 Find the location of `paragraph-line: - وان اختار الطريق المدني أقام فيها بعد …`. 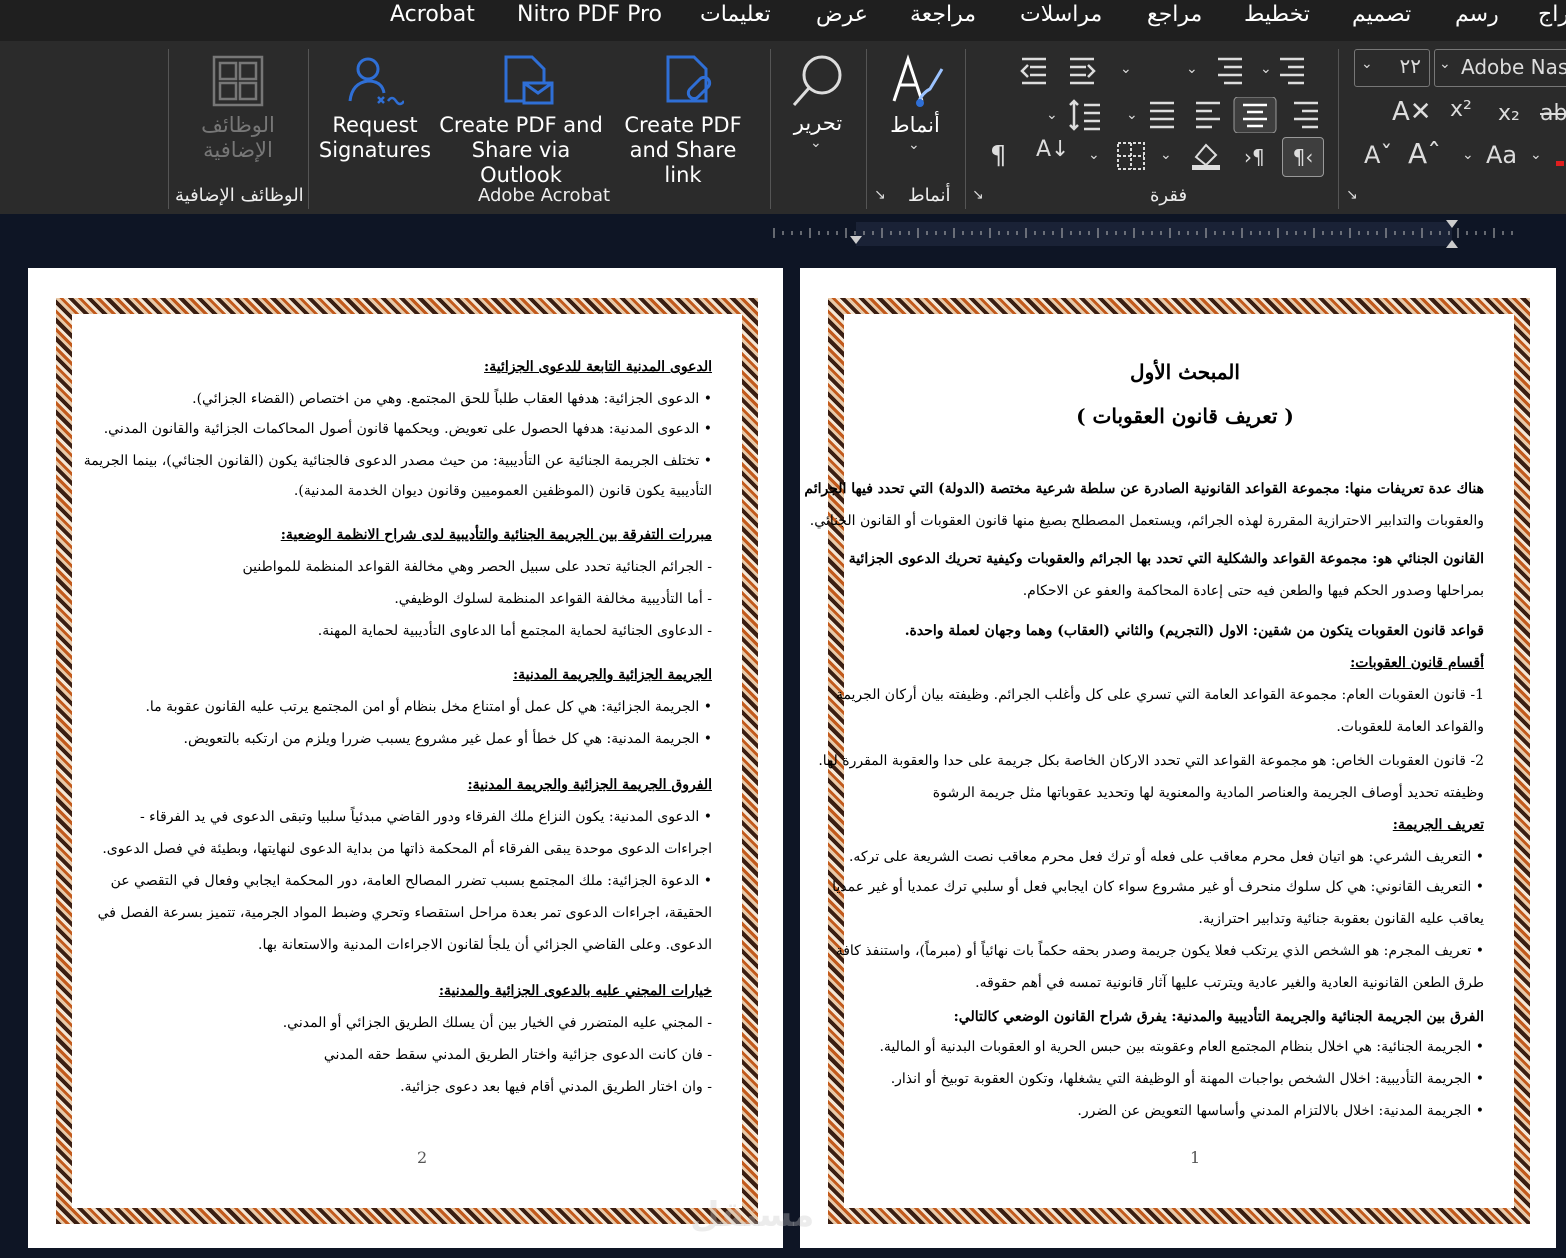

paragraph-line: - وان اختار الطريق المدني أقام فيها بعد … is located at coordinates (556, 1087).